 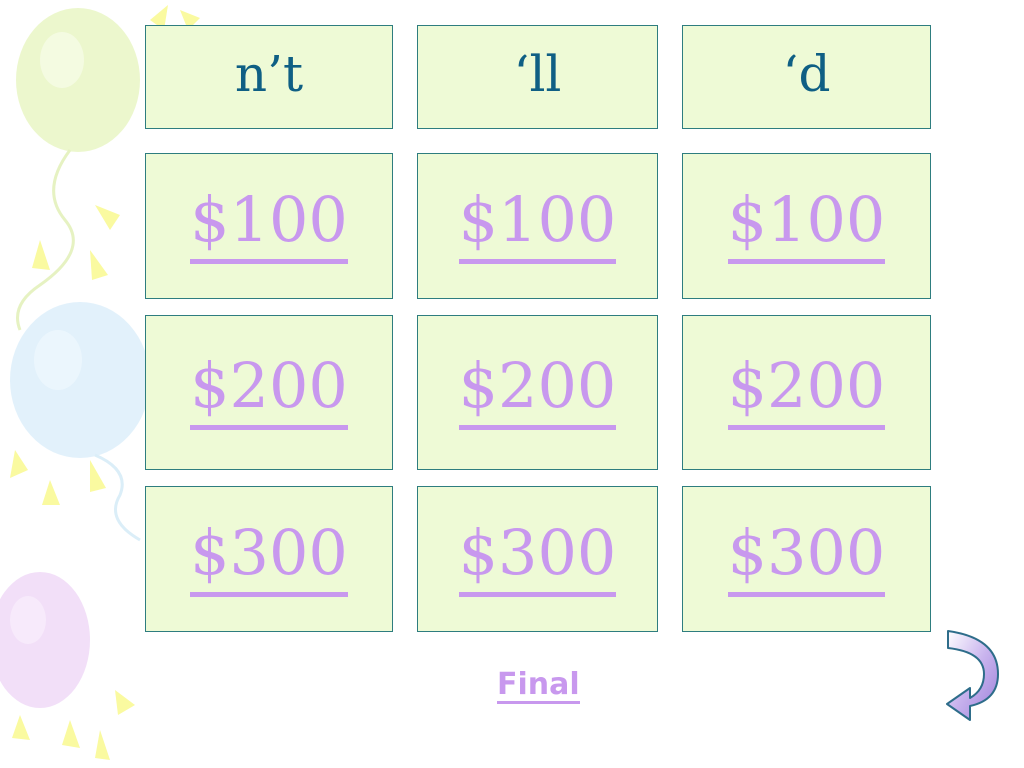 I want to click on category-header-ll: ‘ll, so click(x=537, y=77).